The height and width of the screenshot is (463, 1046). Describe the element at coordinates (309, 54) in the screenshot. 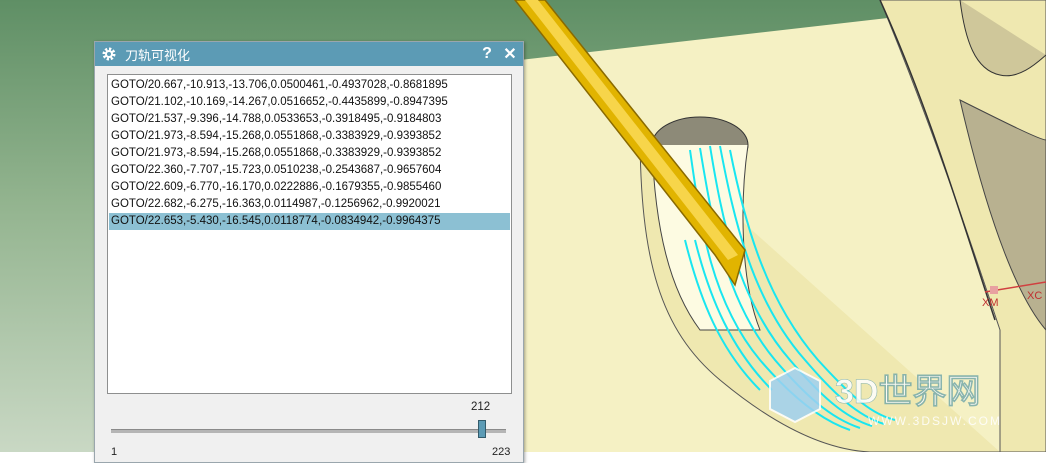

I see `dialog-titlebar: 刀轨可视化 ? ✕` at that location.